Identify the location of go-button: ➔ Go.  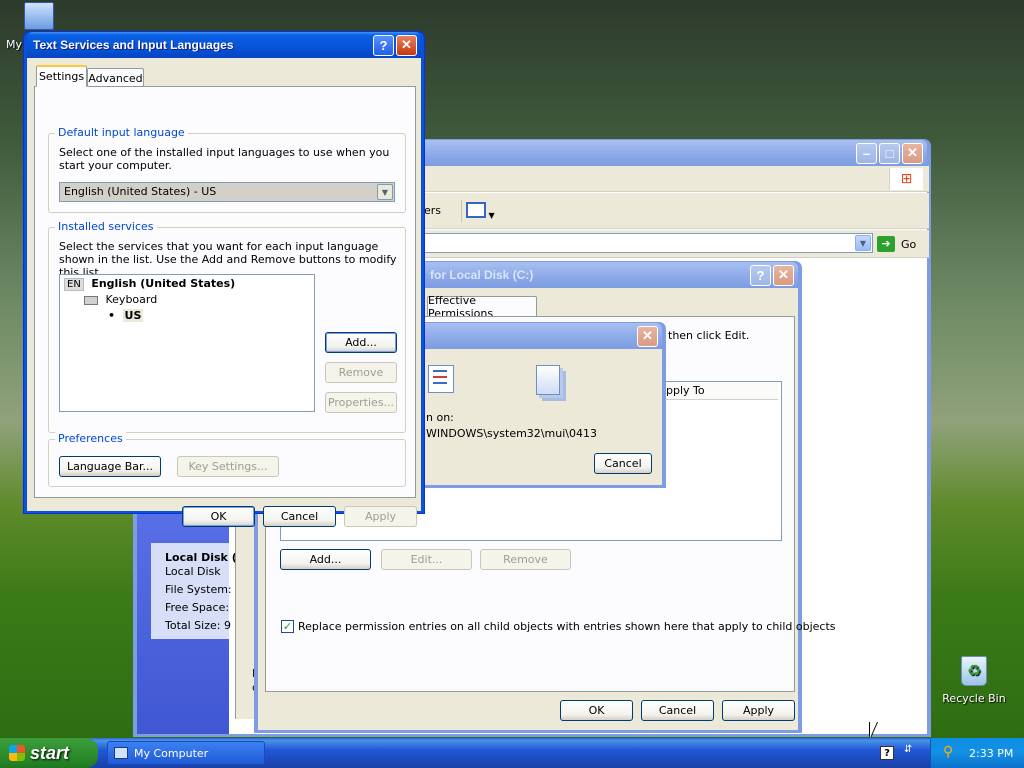
(900, 244).